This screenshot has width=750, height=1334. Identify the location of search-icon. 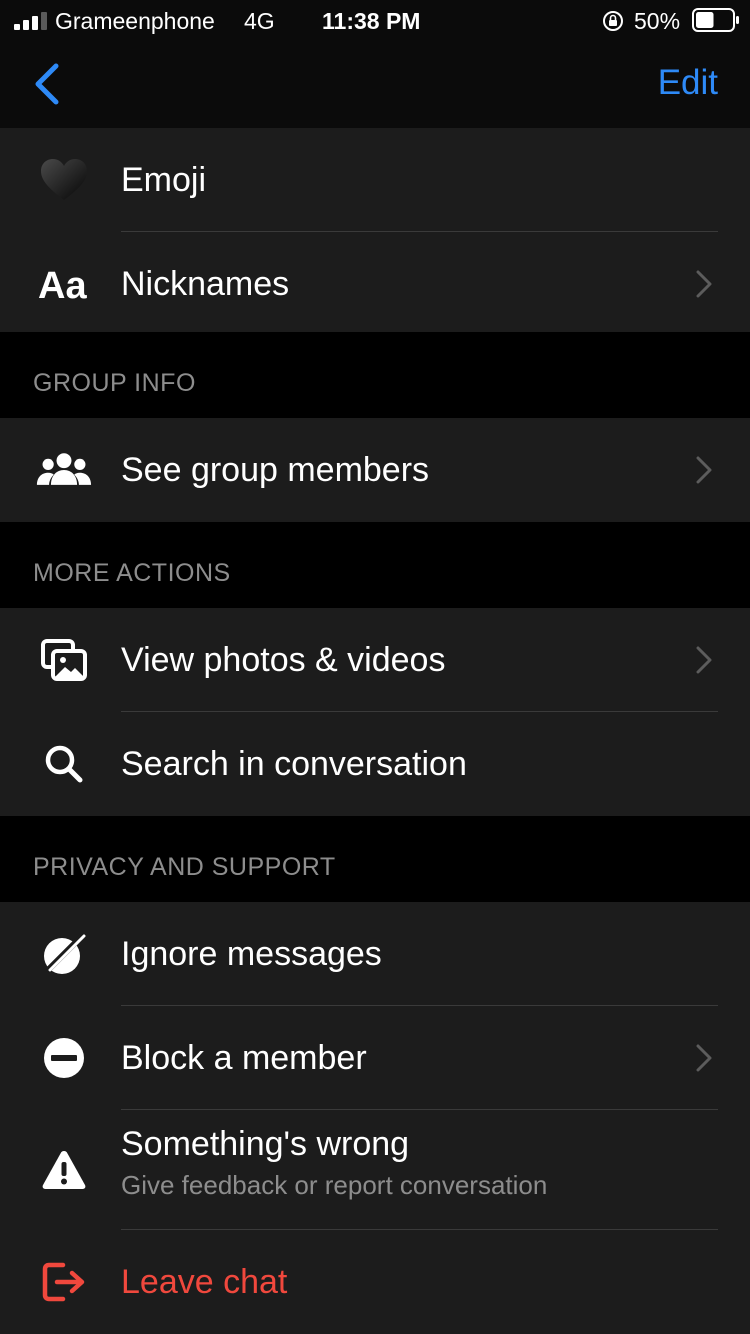
(64, 764).